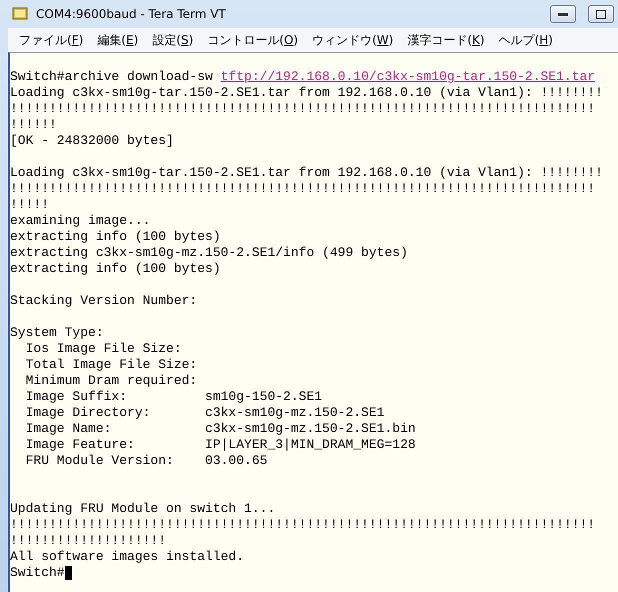 This screenshot has width=618, height=592. I want to click on url-link: tftp://192.168.0.10/c3kx-sm10g-tar.150-2.SE1.tar, so click(408, 77).